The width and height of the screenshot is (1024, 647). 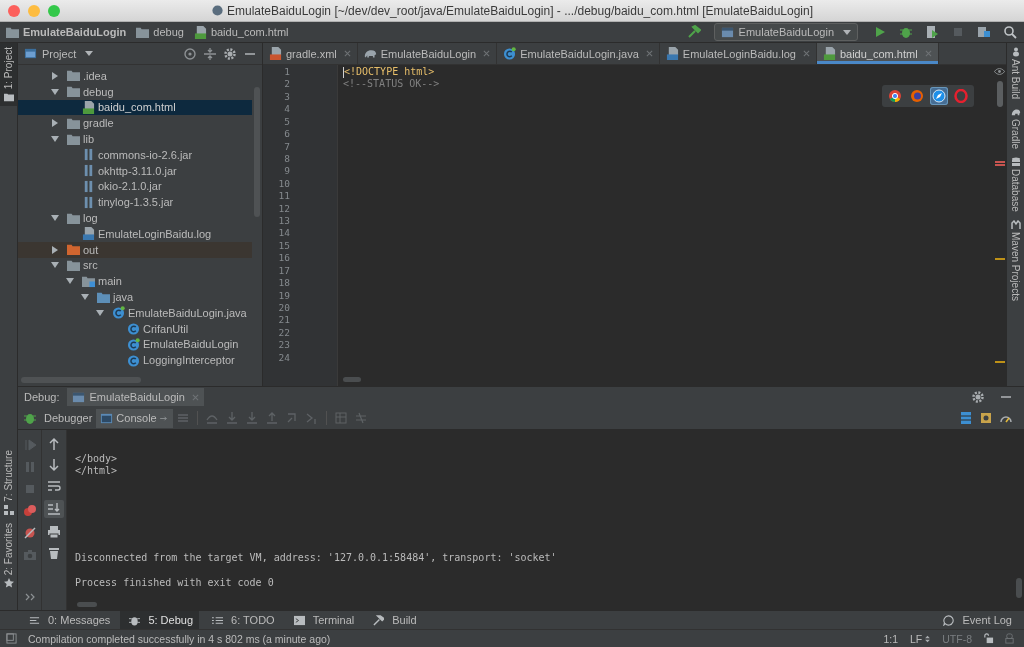 I want to click on breakpoints-icon, so click(x=29, y=511).